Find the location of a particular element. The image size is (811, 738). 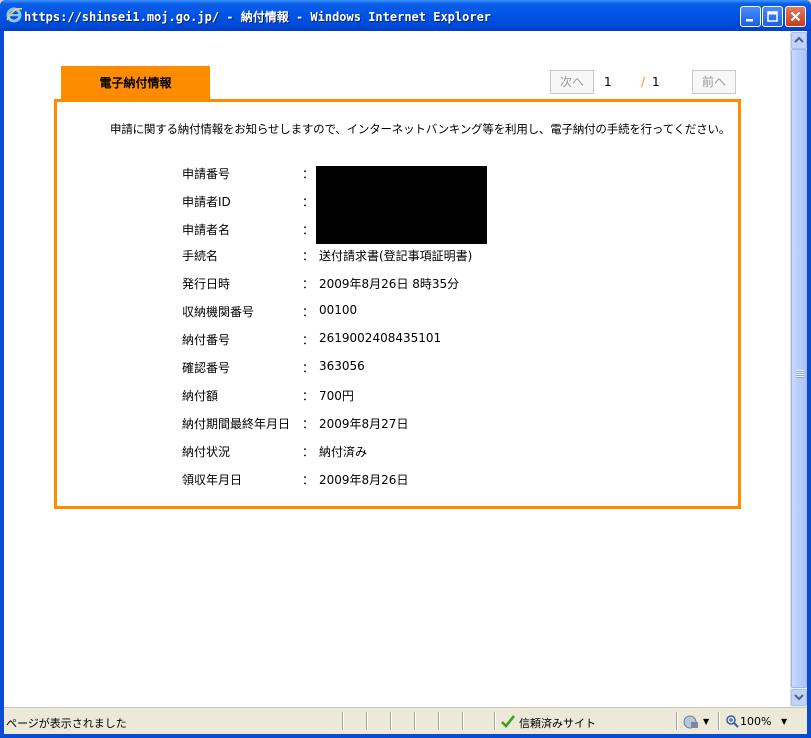

status-bar: ページが表示されました 信頼済みサイト ▼ 100% ▼ is located at coordinates (405, 720).